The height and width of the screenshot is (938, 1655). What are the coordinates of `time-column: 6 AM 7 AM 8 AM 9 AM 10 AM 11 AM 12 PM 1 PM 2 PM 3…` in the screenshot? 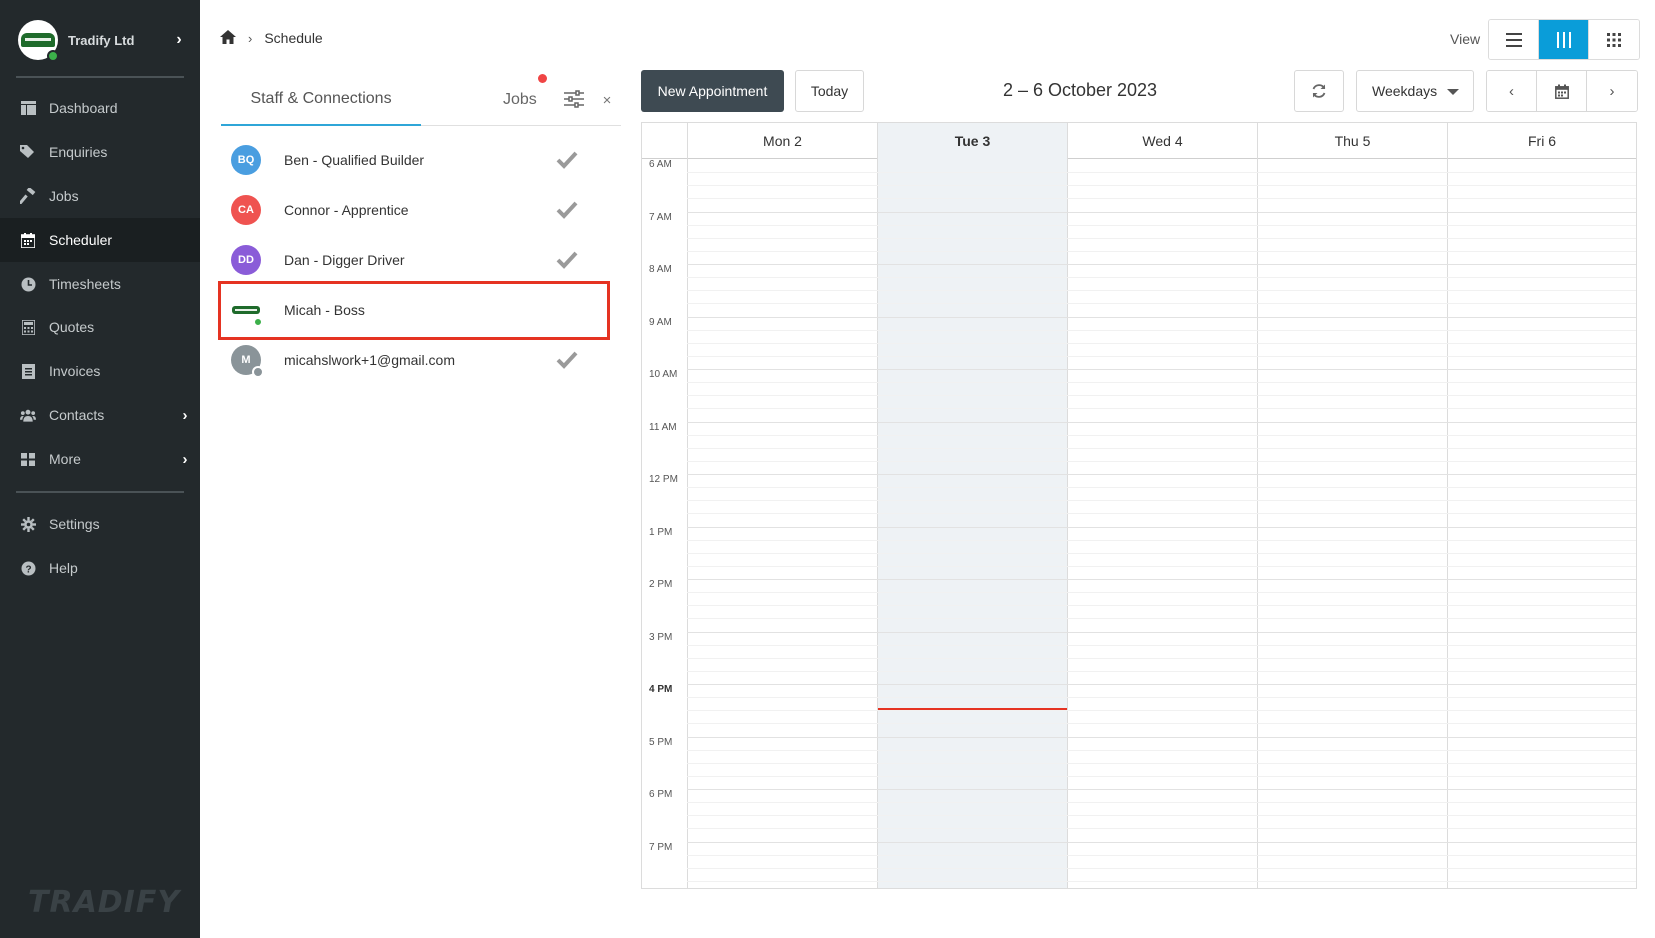 It's located at (664, 523).